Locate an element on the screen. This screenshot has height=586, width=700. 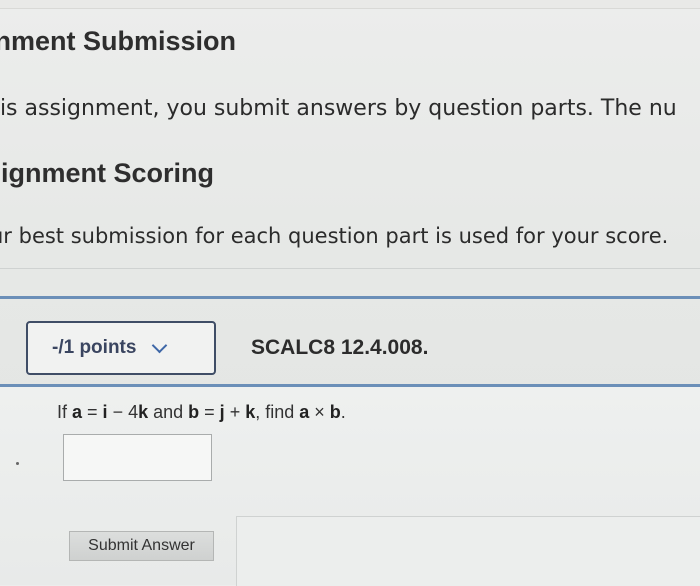
assignment-scoring-heading: signment Scoring is located at coordinates (107, 173).